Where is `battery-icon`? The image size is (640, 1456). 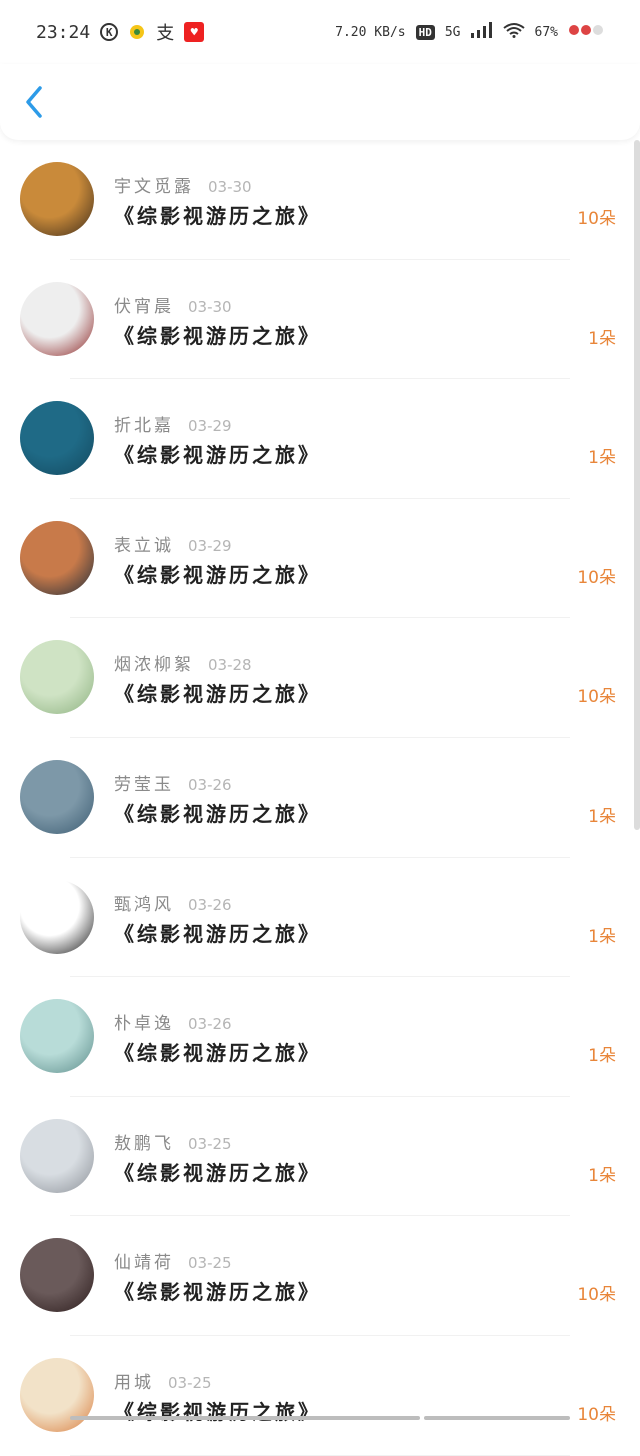 battery-icon is located at coordinates (586, 32).